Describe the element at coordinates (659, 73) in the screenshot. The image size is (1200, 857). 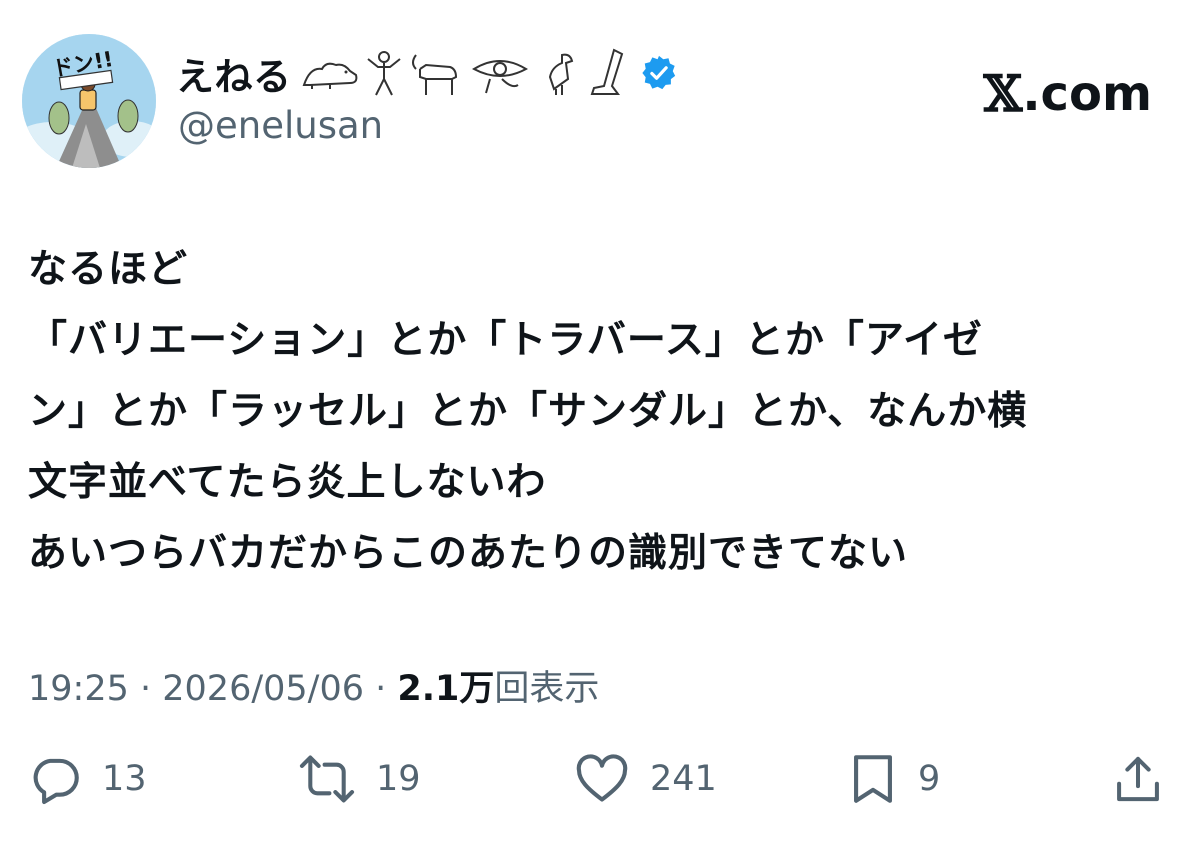
I see `verified-badge-icon` at that location.